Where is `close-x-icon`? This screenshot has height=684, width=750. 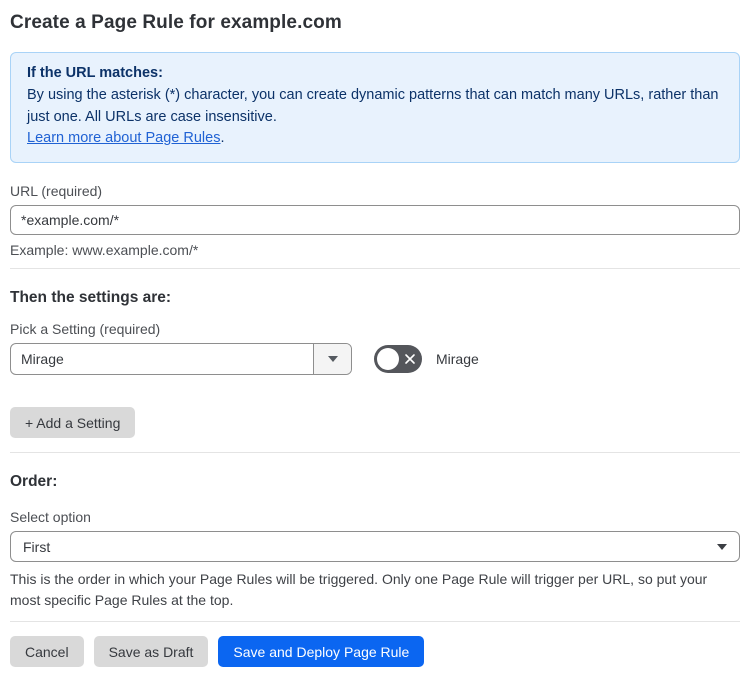
close-x-icon is located at coordinates (410, 359).